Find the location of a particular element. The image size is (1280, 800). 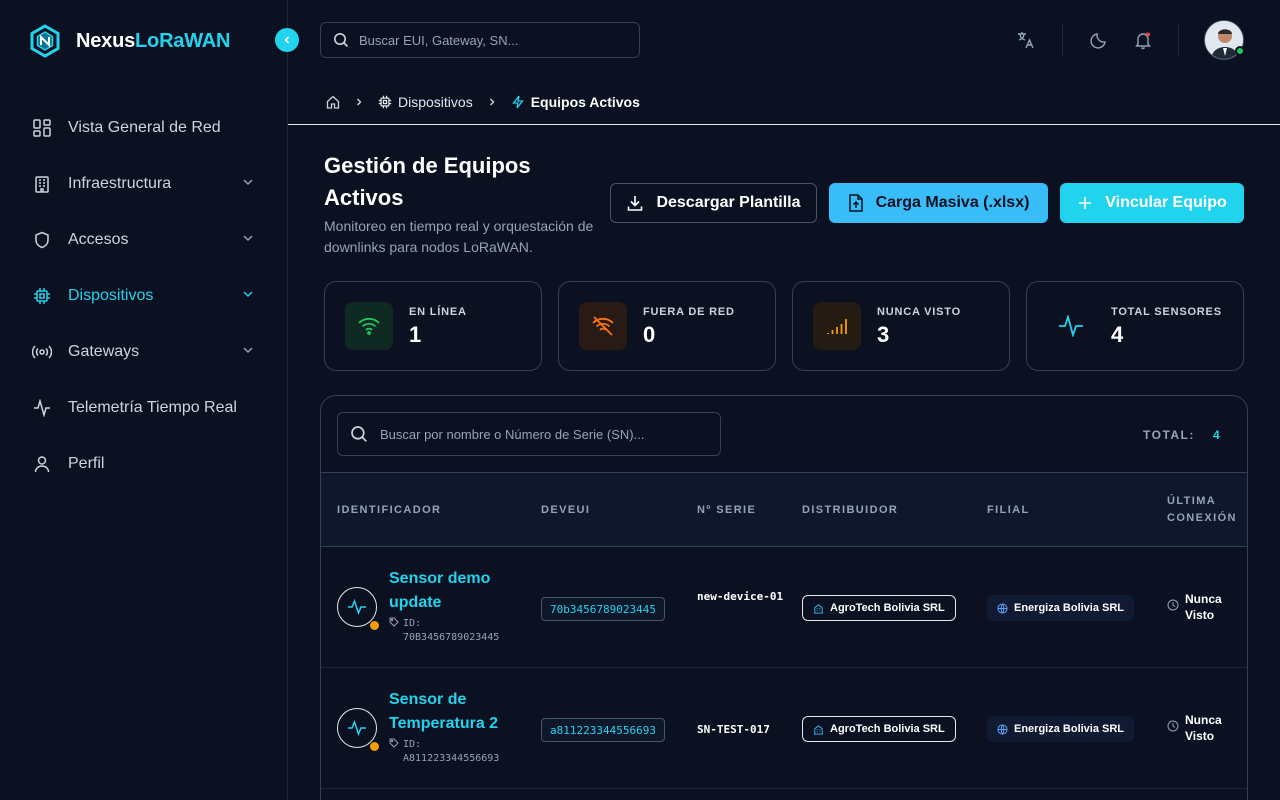

global-search is located at coordinates (480, 40).